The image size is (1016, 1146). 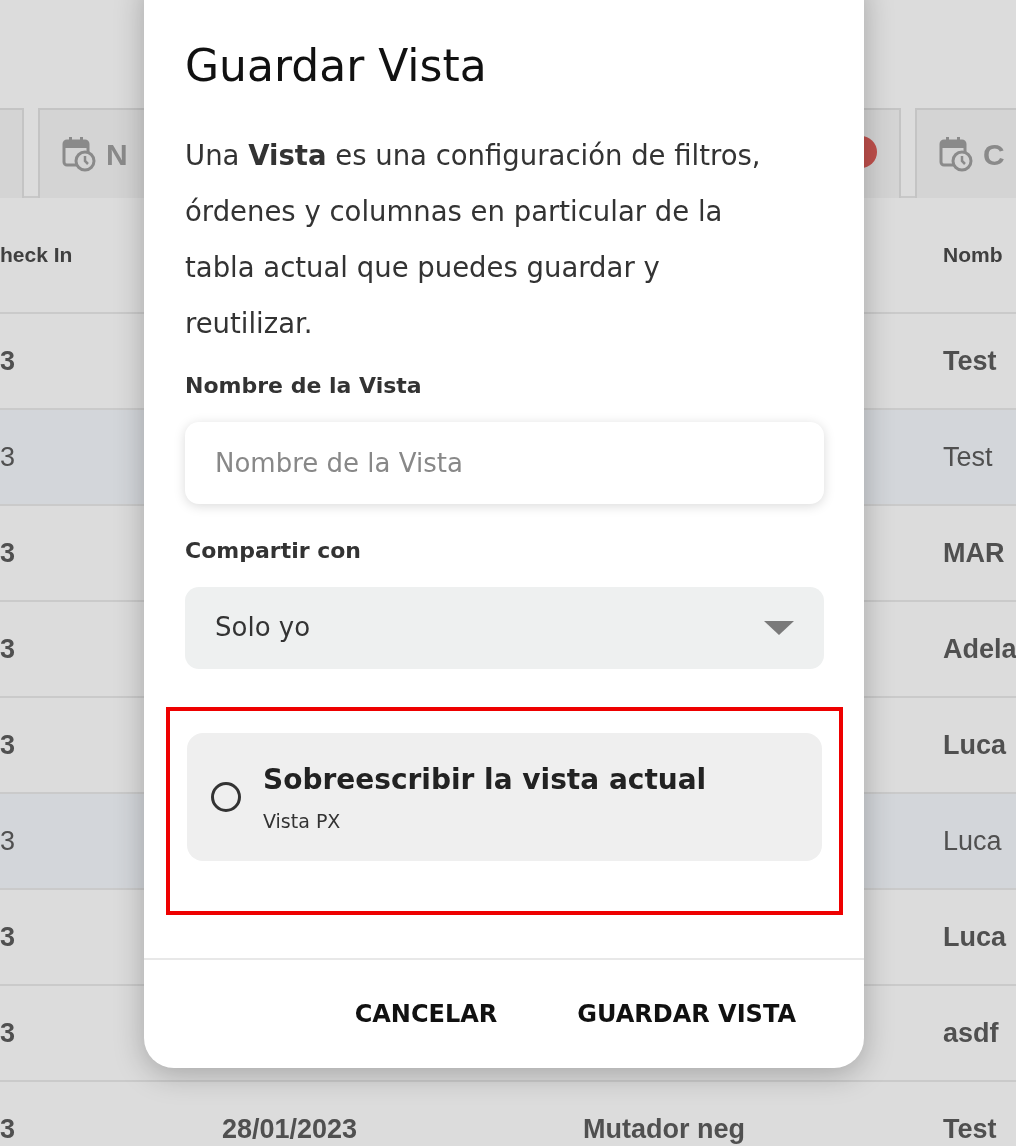 What do you see at coordinates (664, 1129) in the screenshot?
I see `table-cell-text: Mutador neg` at bounding box center [664, 1129].